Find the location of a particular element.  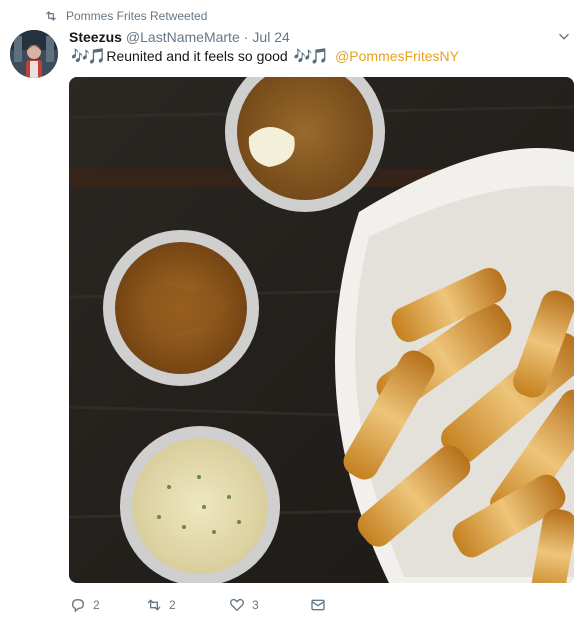

avatar is located at coordinates (34, 54).